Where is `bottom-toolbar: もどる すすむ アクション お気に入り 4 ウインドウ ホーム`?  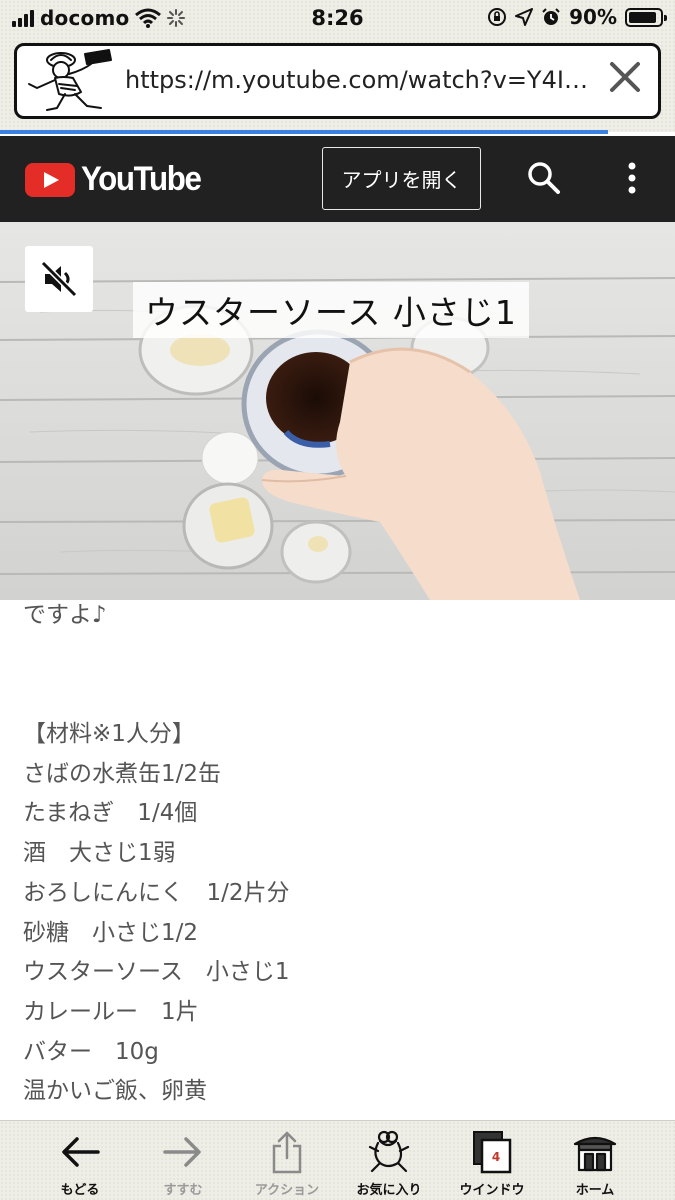
bottom-toolbar: もどる すすむ アクション お気に入り 4 ウインドウ ホーム is located at coordinates (337, 1160).